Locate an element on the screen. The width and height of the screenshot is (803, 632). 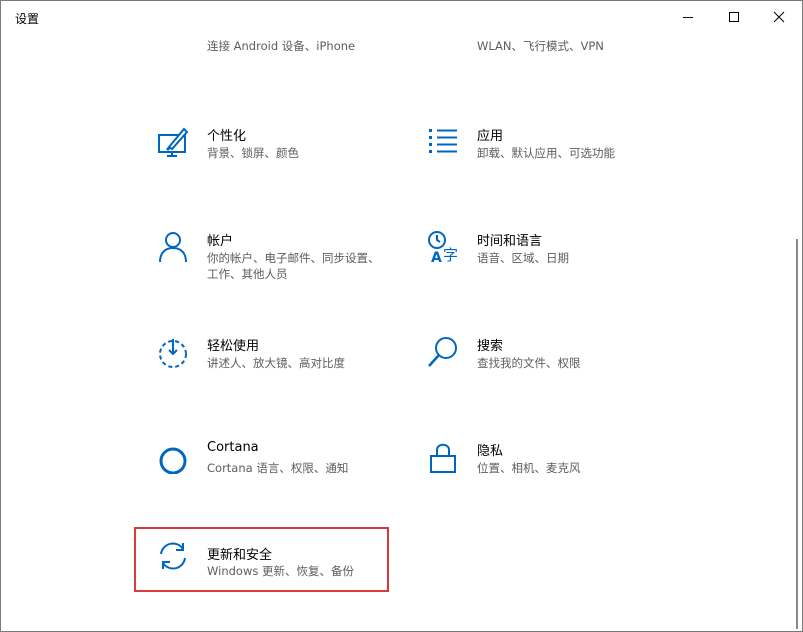
tile-desc: Windows 更新、恢复、备份 is located at coordinates (280, 571).